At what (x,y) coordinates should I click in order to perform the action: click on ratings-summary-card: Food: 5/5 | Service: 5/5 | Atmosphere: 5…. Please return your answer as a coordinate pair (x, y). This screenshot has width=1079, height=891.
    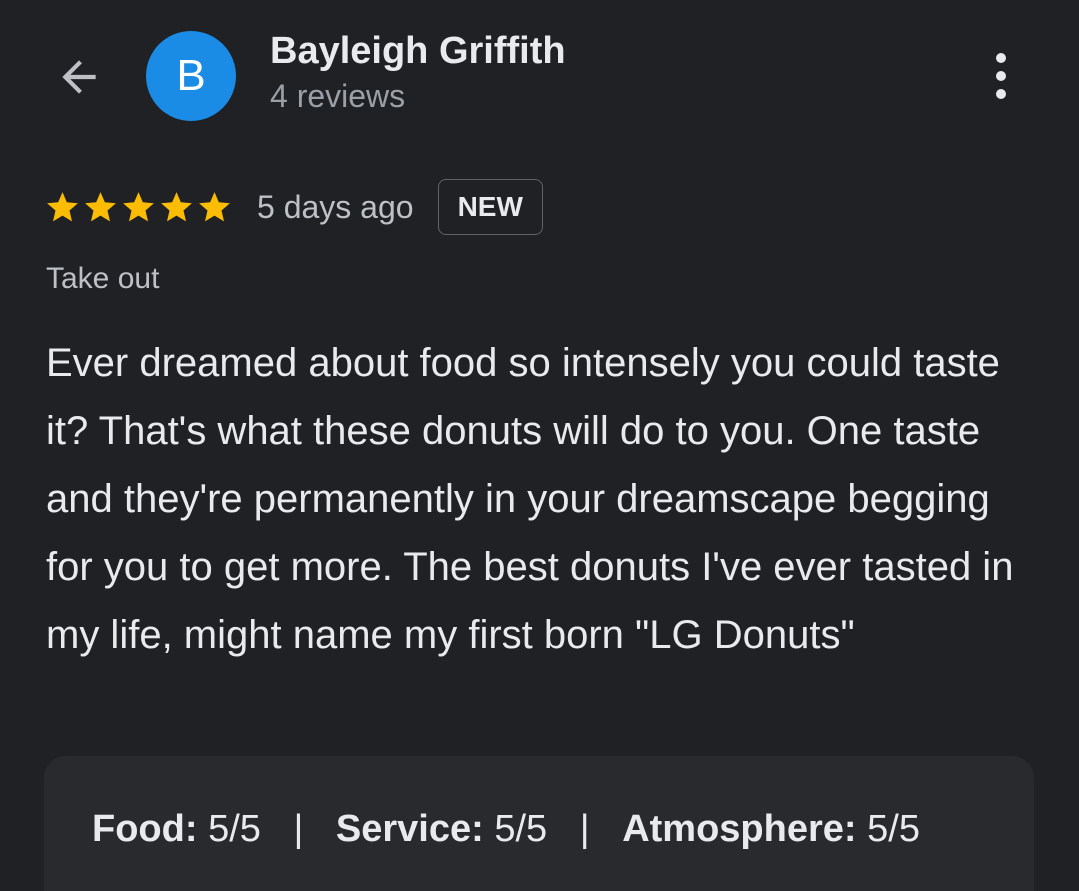
    Looking at the image, I should click on (539, 823).